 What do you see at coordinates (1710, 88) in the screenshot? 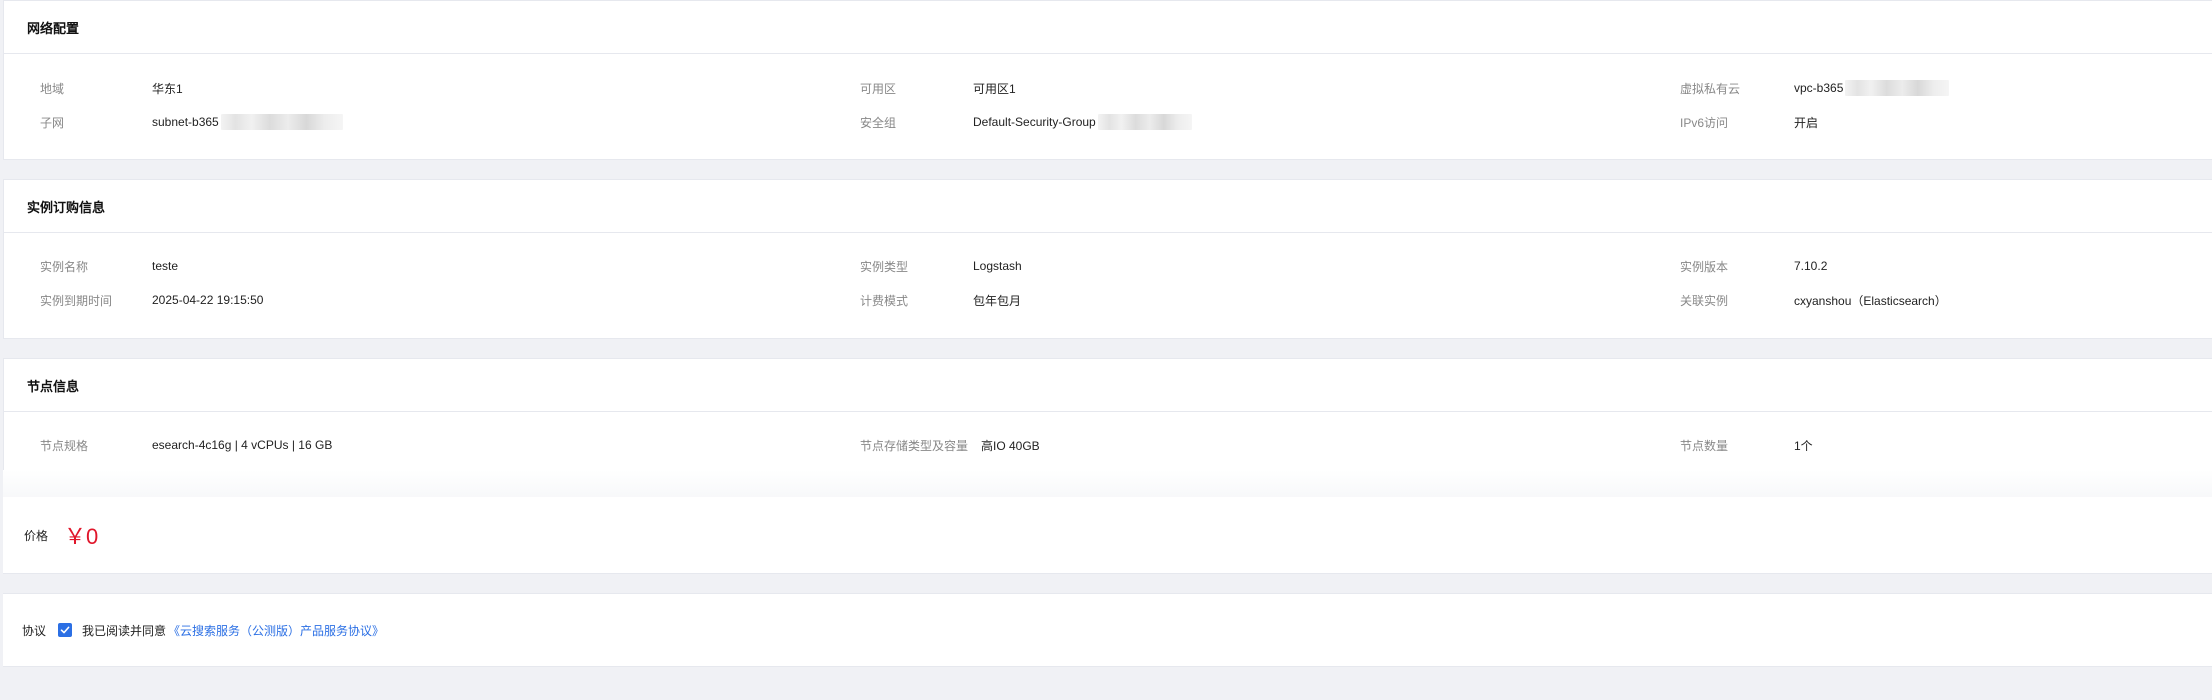
I see `vpc-label: 虚拟私有云` at bounding box center [1710, 88].